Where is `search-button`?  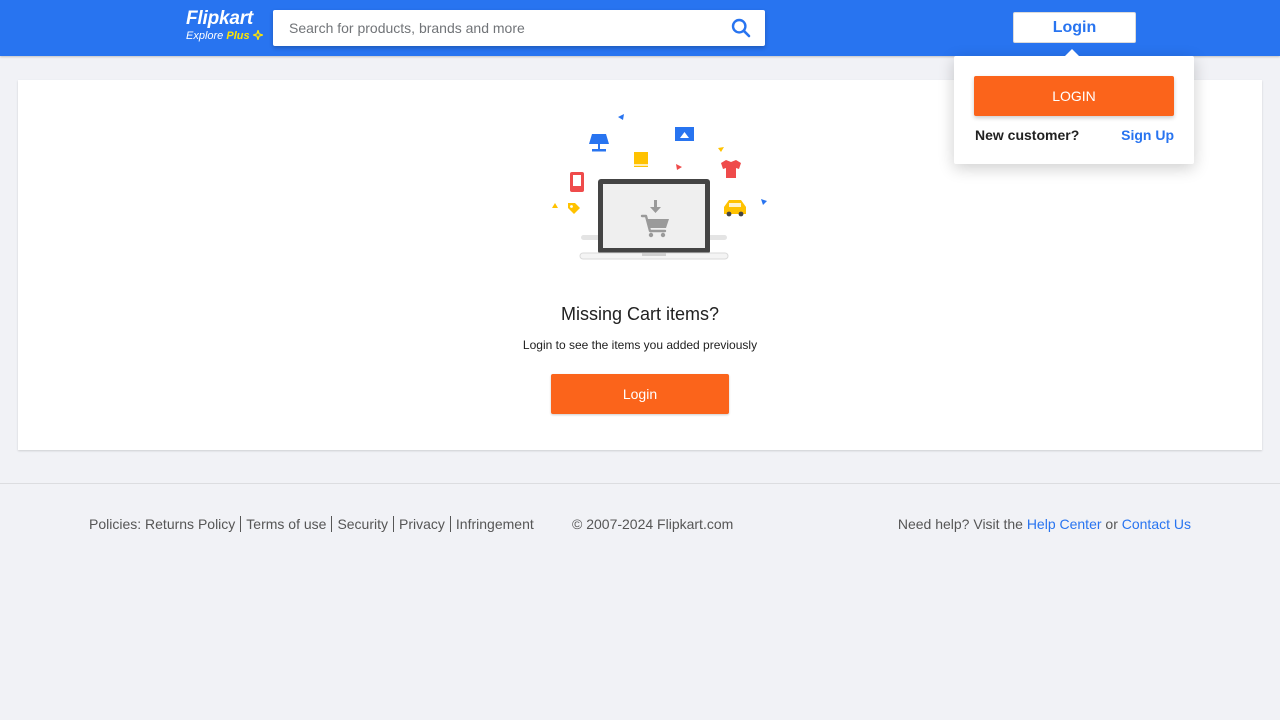
search-button is located at coordinates (742, 29).